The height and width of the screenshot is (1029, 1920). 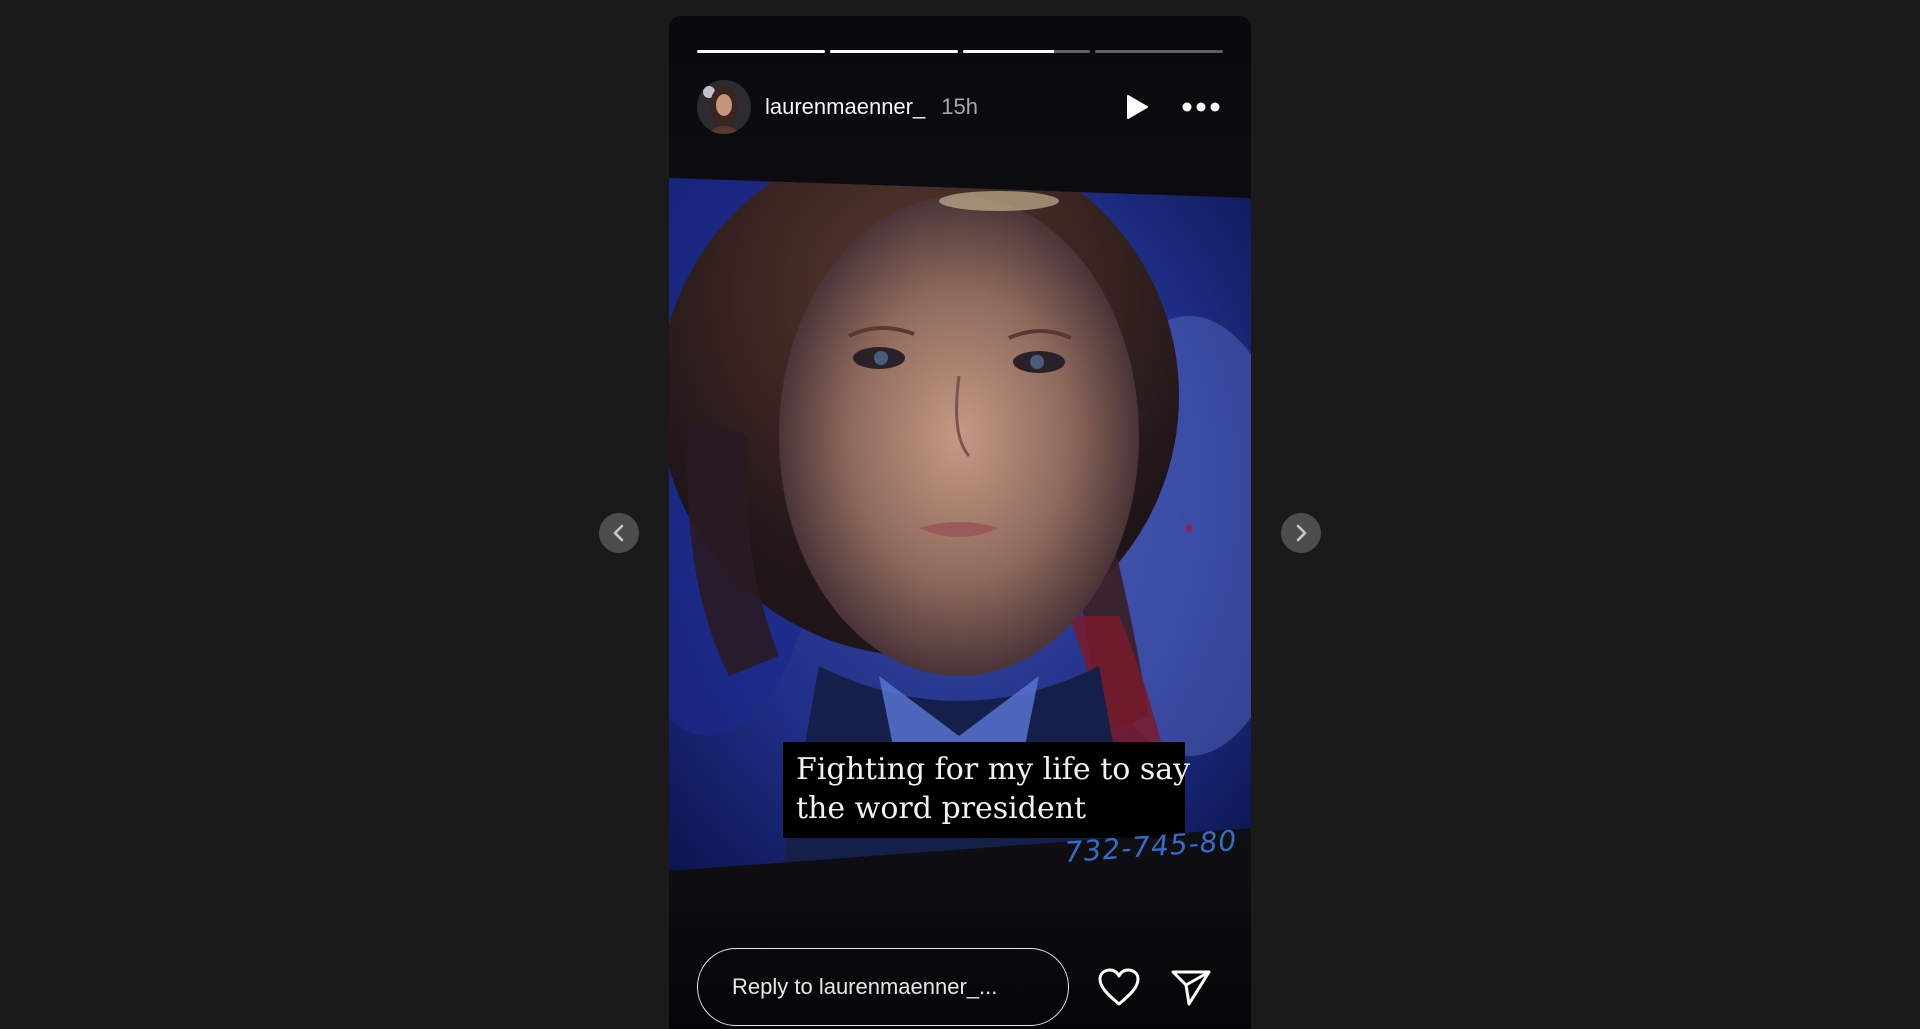 I want to click on story-header: laurenmaenner_ 15h, so click(x=960, y=107).